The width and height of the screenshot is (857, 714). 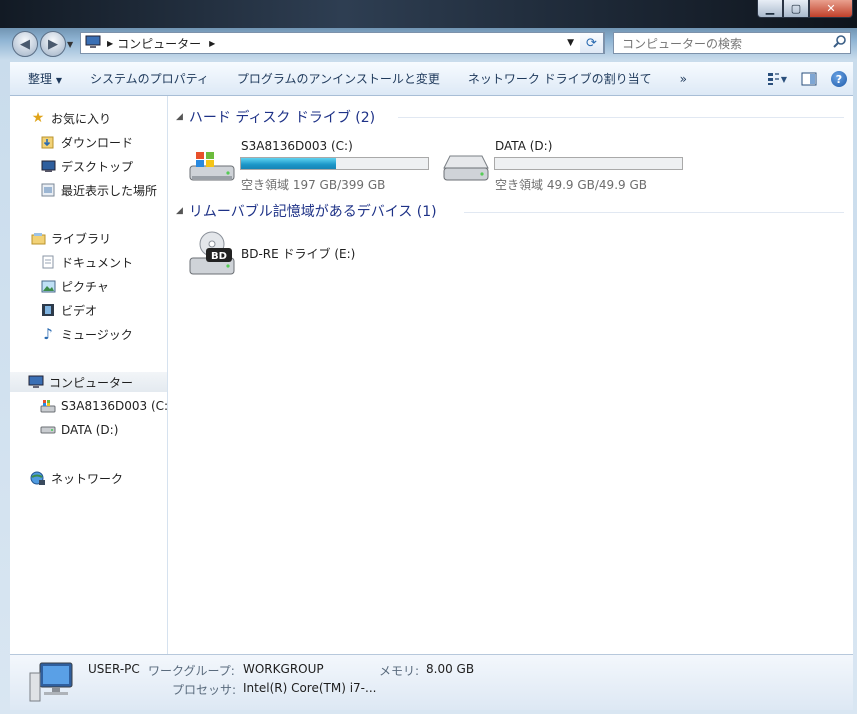 I want to click on bd-badge-label: BD, so click(x=219, y=256).